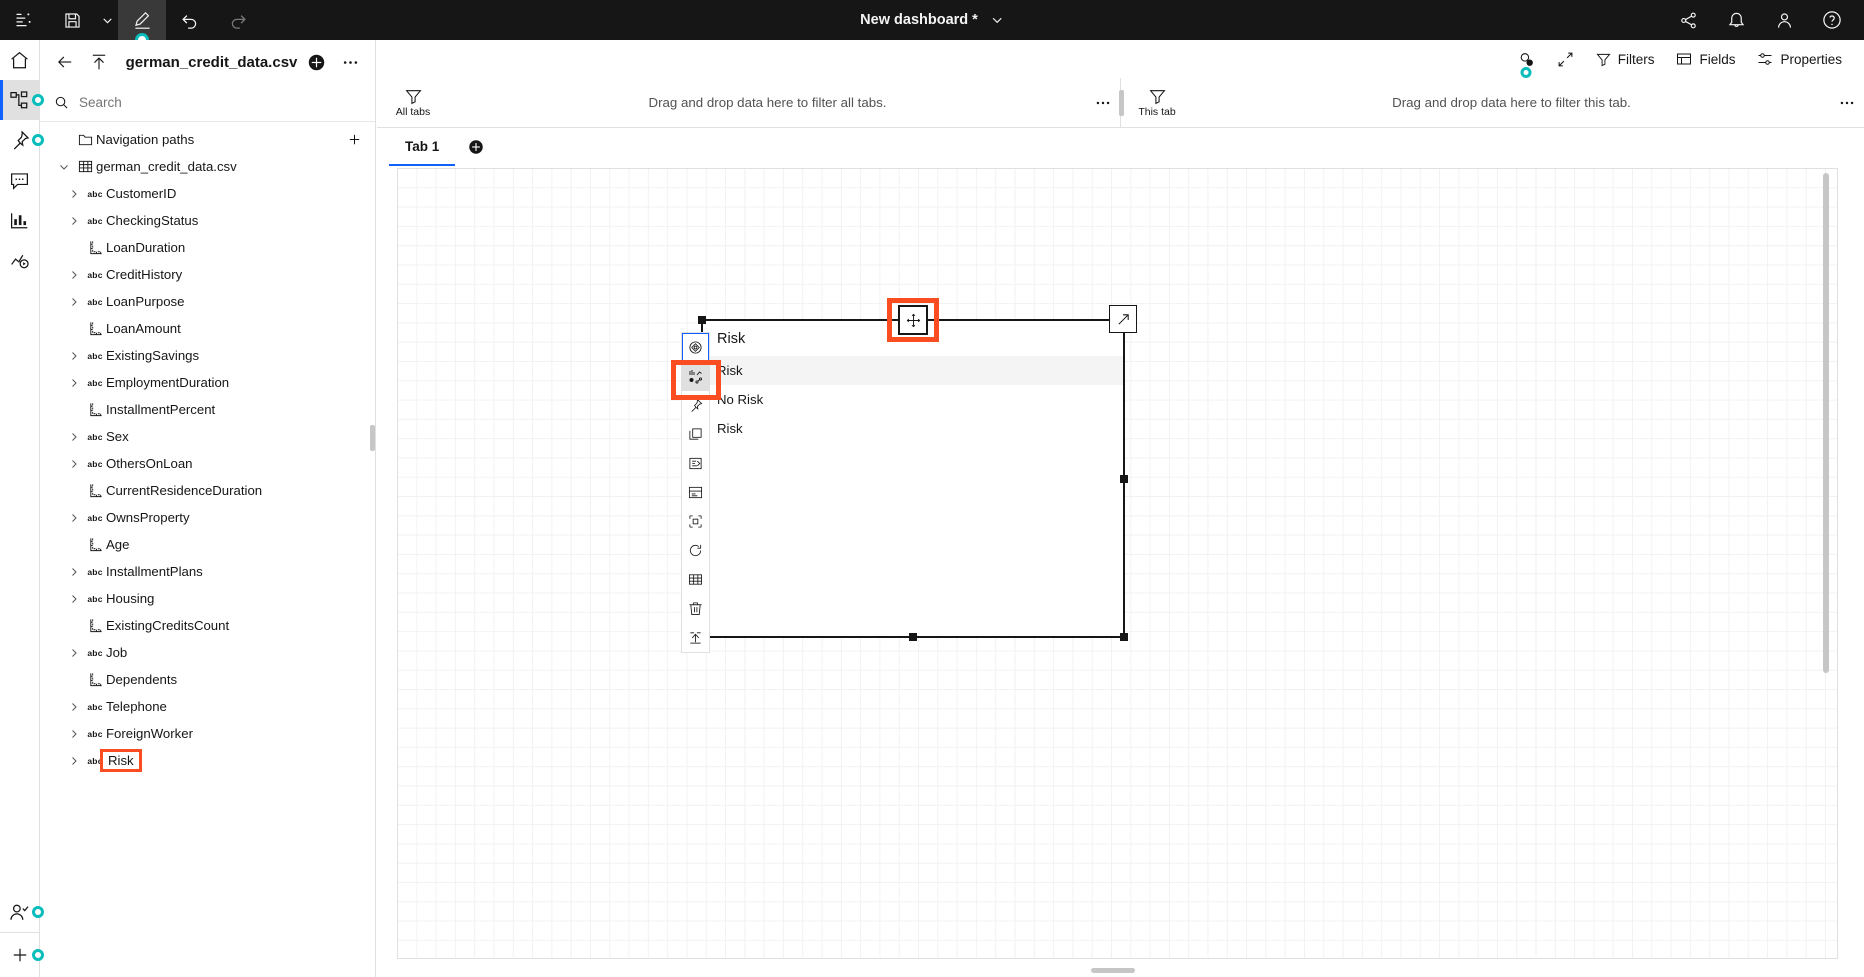  What do you see at coordinates (19, 180) in the screenshot?
I see `sidebar-item-comments` at bounding box center [19, 180].